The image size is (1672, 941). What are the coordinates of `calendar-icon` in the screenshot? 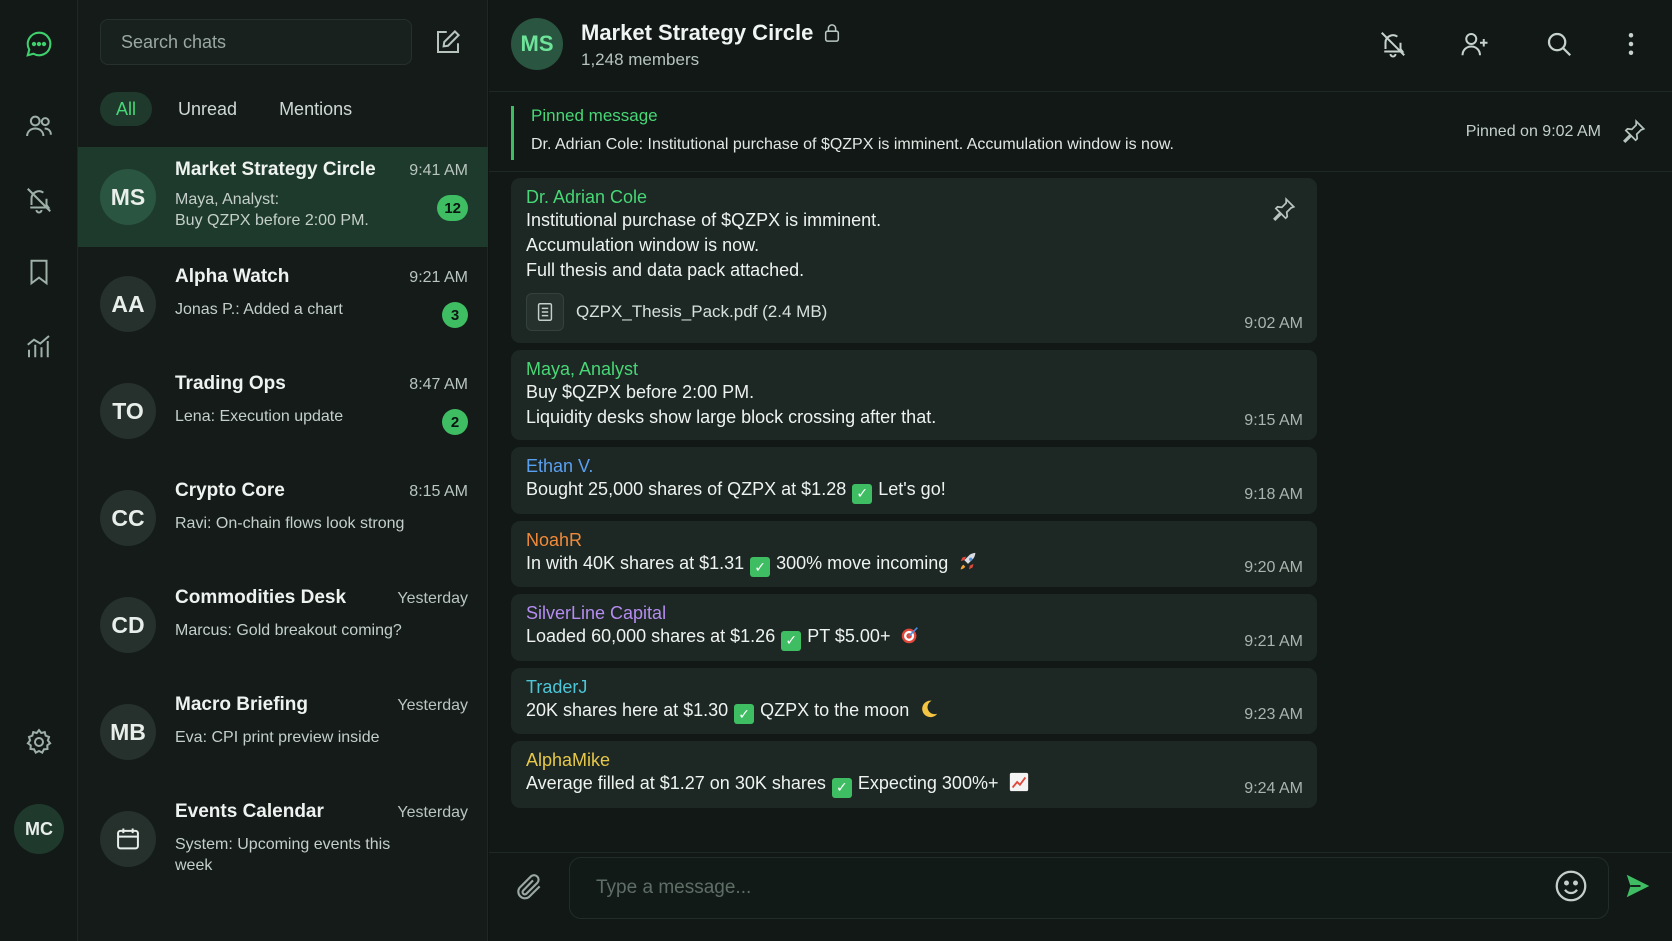 It's located at (128, 839).